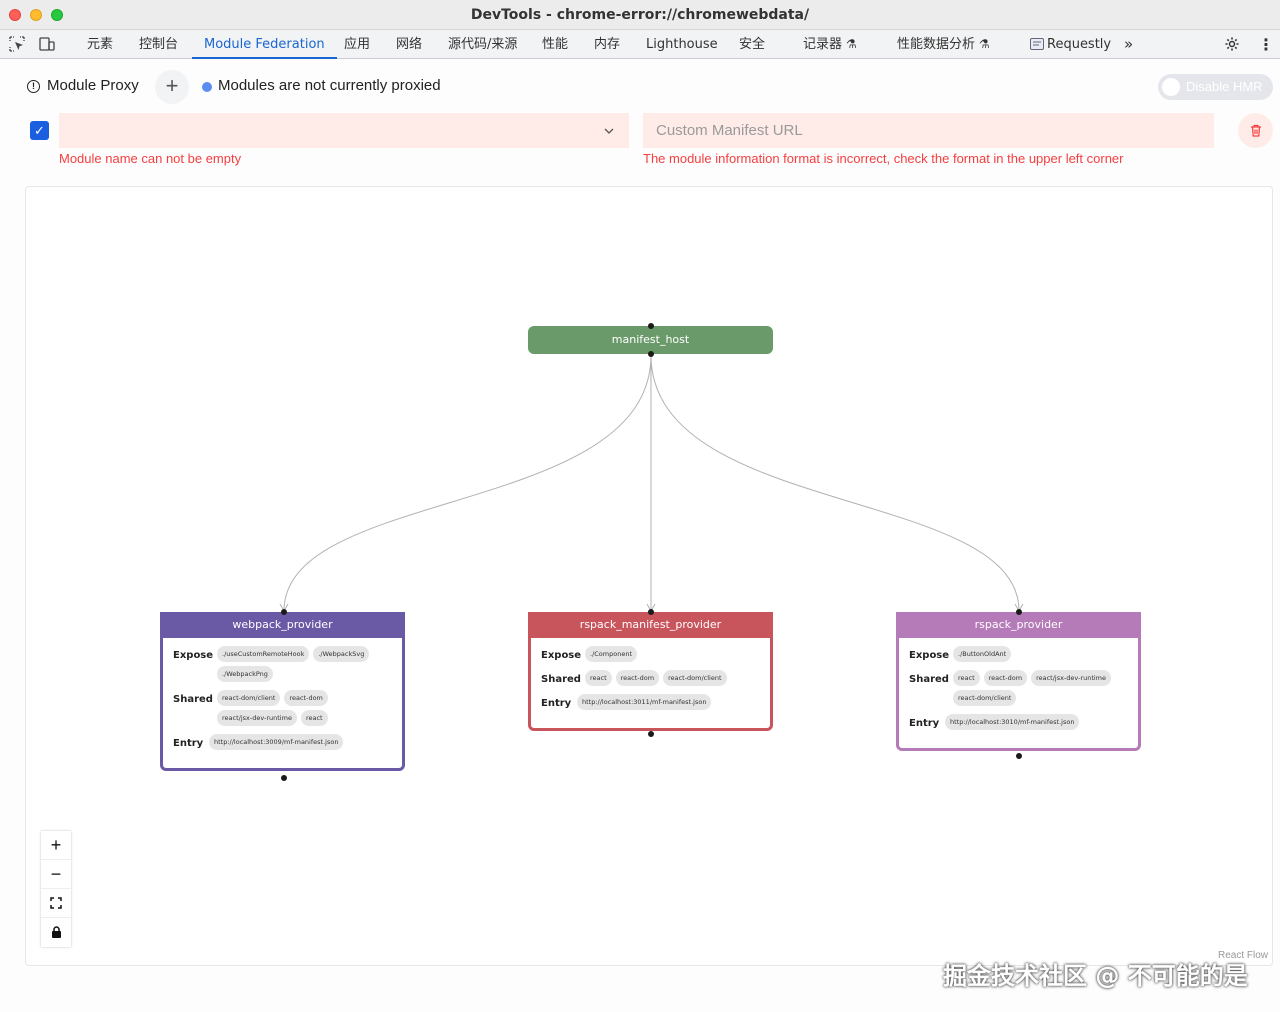  What do you see at coordinates (264, 44) in the screenshot?
I see `tab-module-federation: Module Federation` at bounding box center [264, 44].